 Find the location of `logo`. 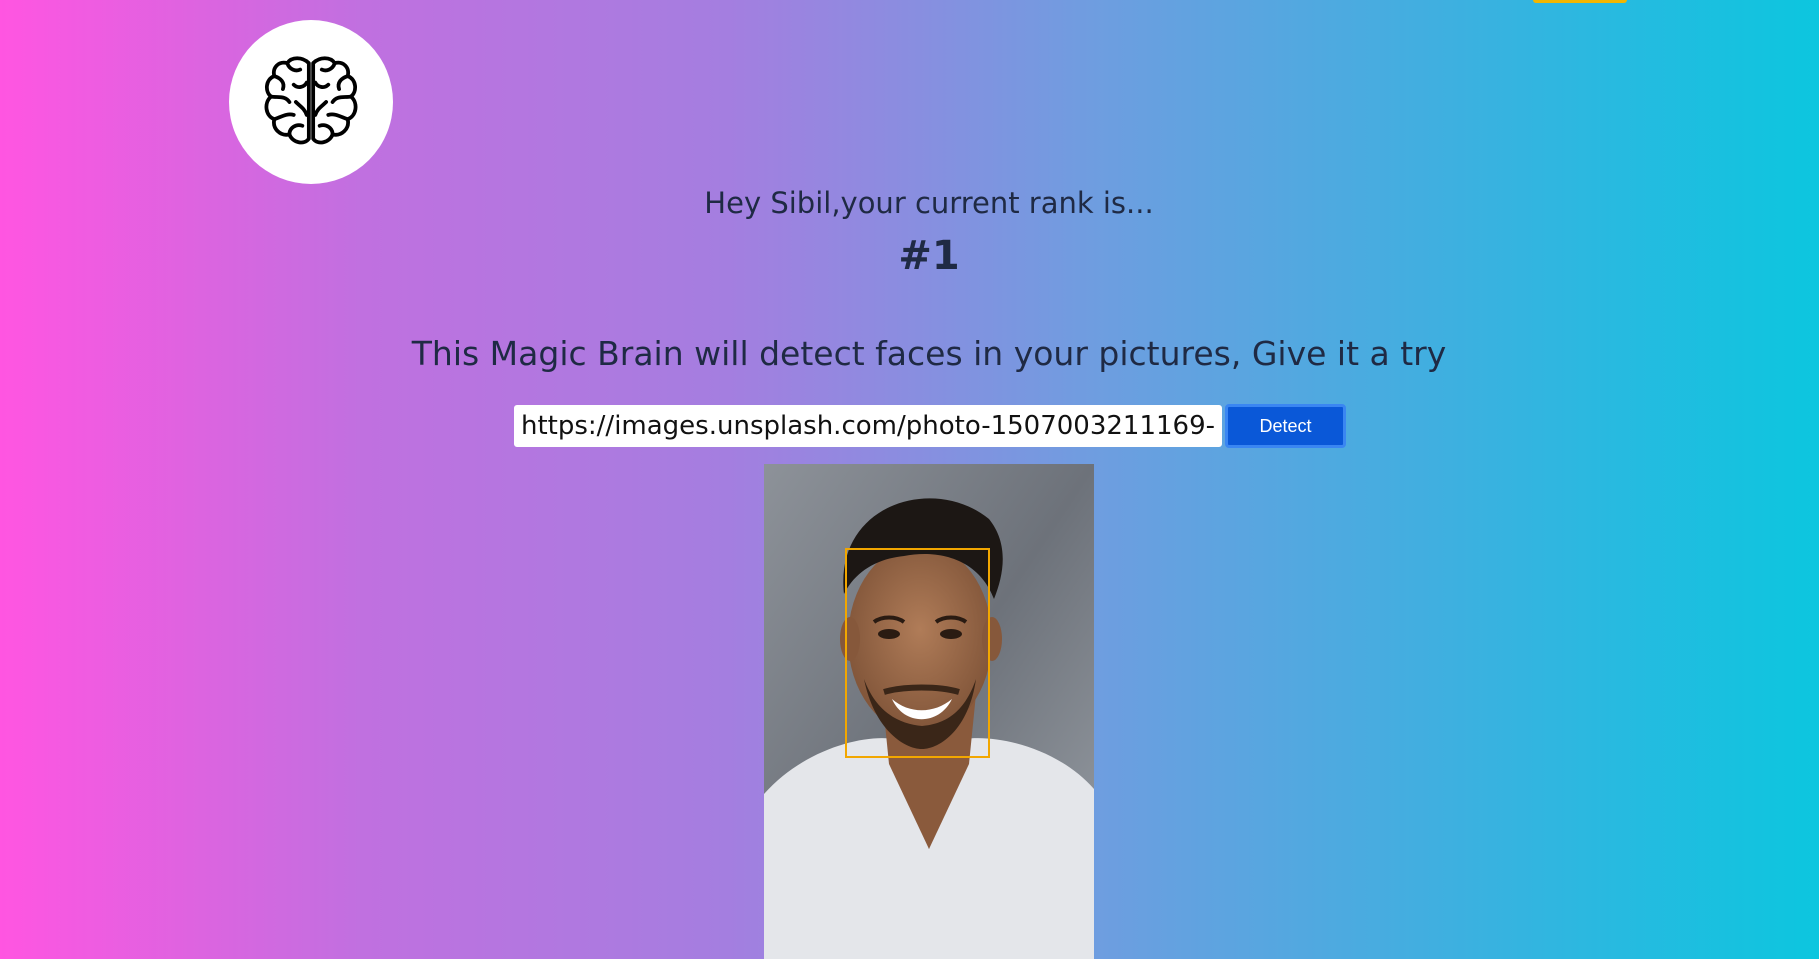

logo is located at coordinates (311, 102).